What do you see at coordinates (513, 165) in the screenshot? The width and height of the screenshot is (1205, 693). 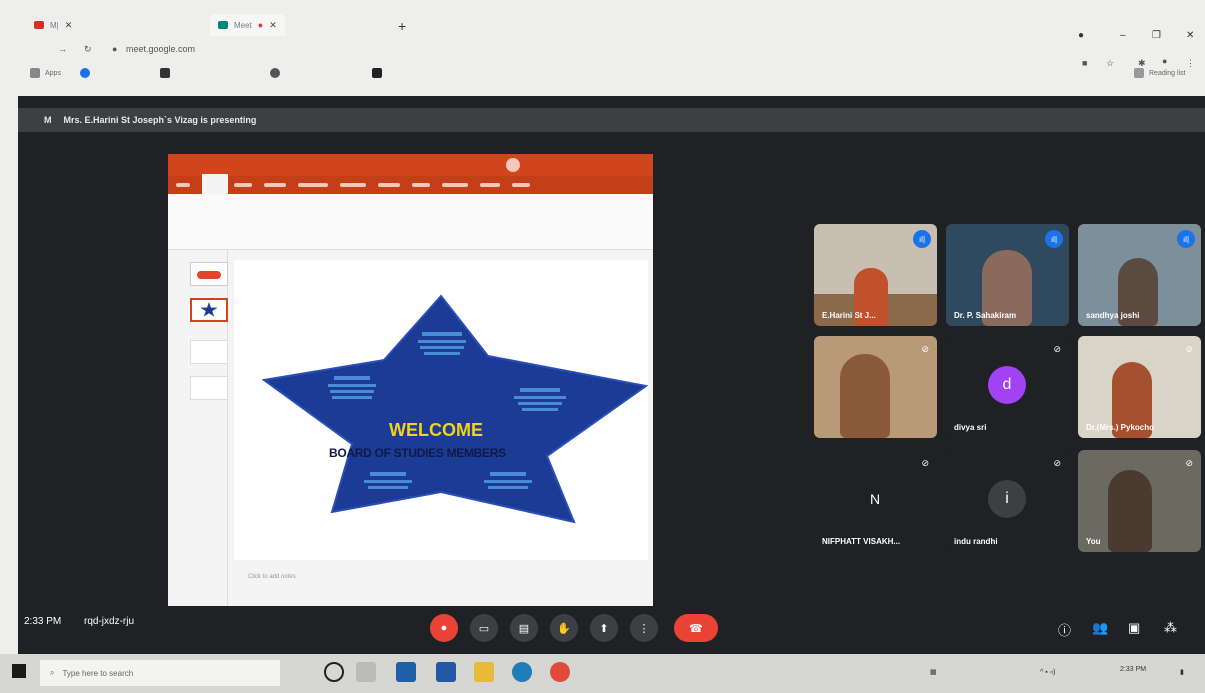 I see `account-icon` at bounding box center [513, 165].